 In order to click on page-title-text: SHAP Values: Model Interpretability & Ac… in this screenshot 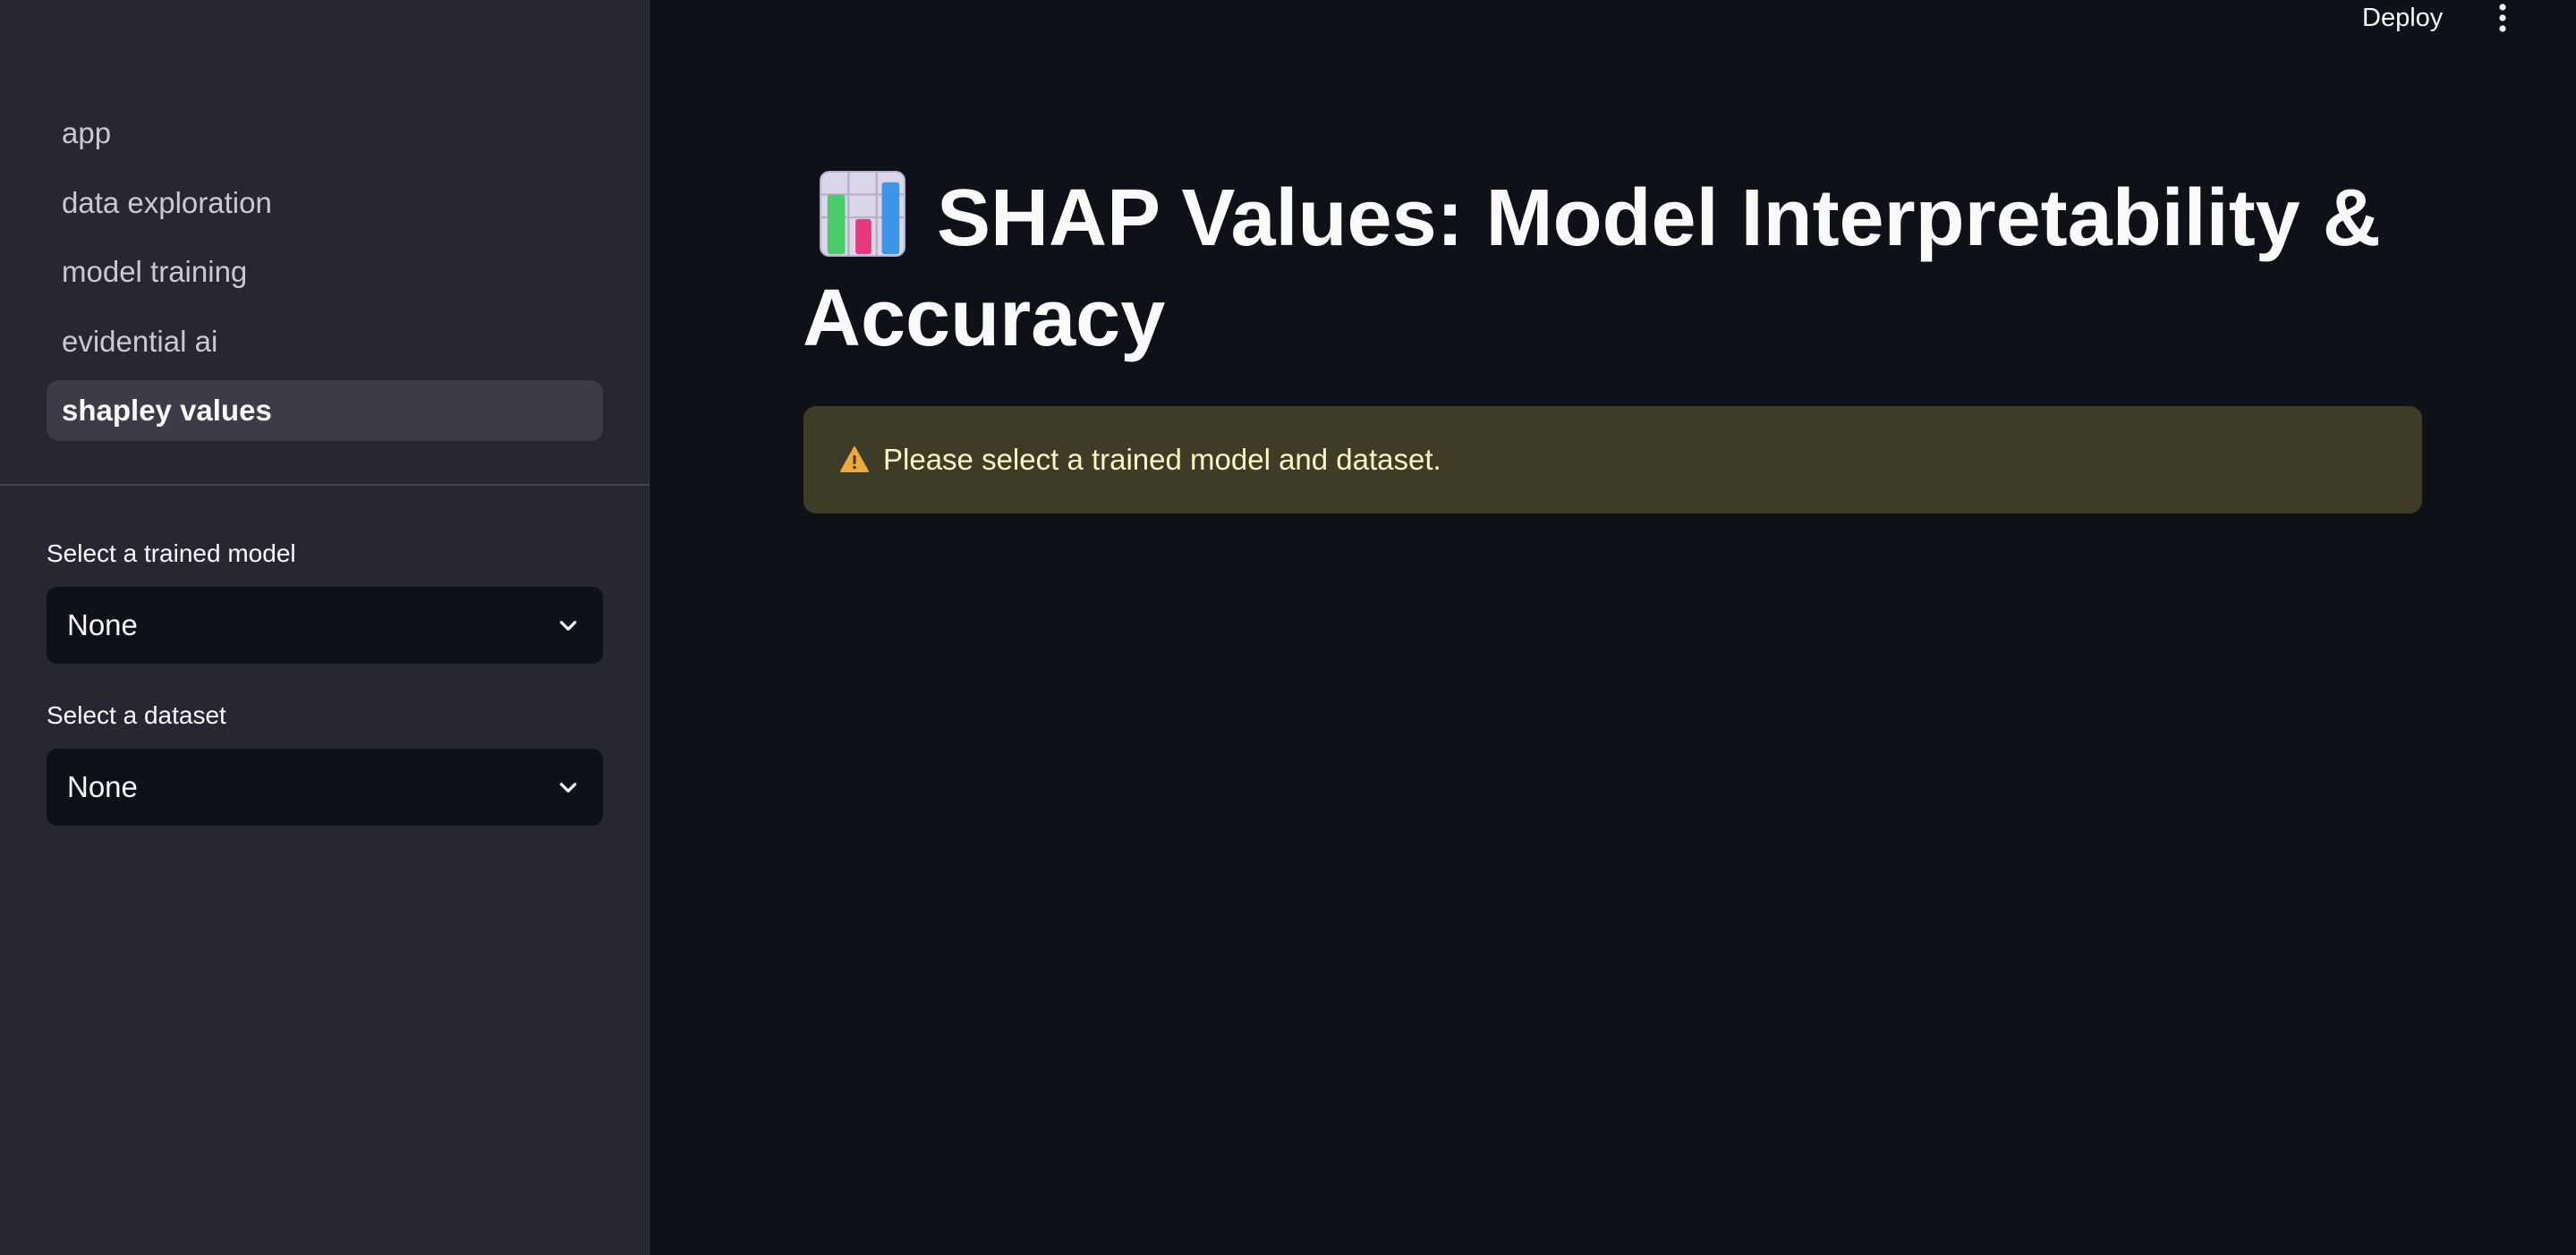, I will do `click(1592, 268)`.